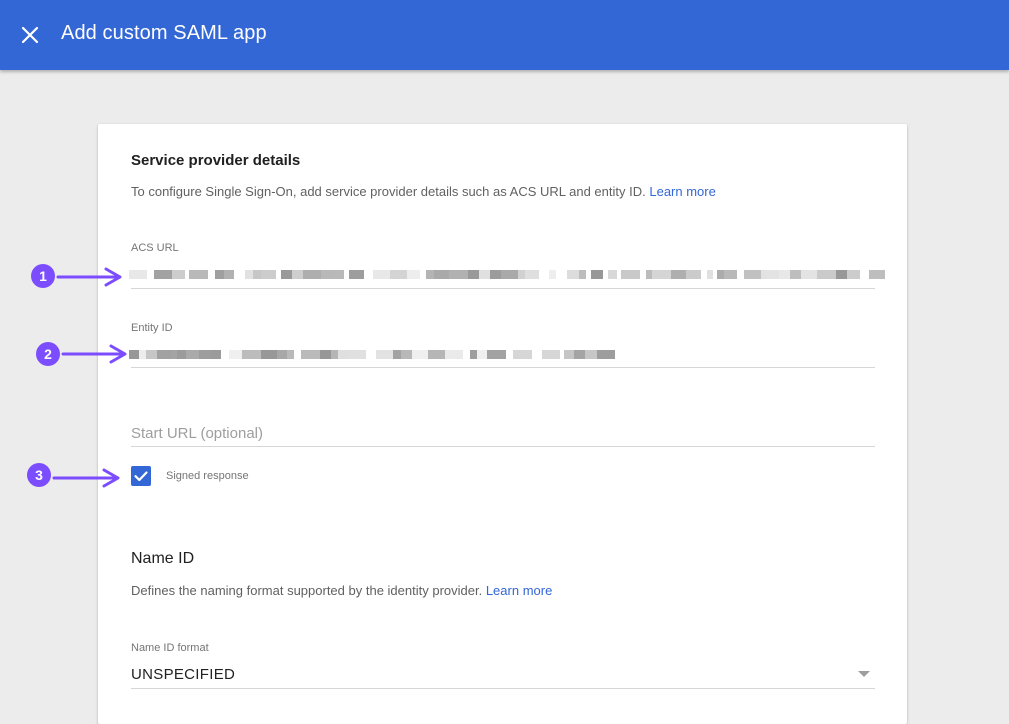 This screenshot has height=724, width=1009. I want to click on name-id-learn-more-link: Learn more, so click(519, 590).